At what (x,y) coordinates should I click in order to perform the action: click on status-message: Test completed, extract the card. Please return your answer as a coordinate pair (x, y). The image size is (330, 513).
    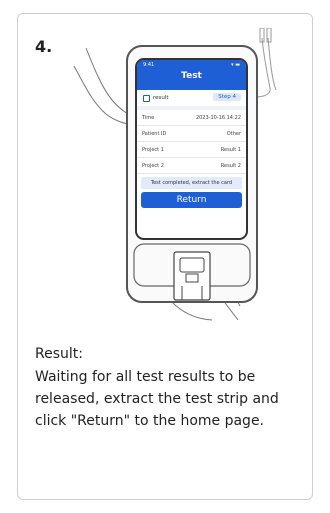
    Looking at the image, I should click on (191, 183).